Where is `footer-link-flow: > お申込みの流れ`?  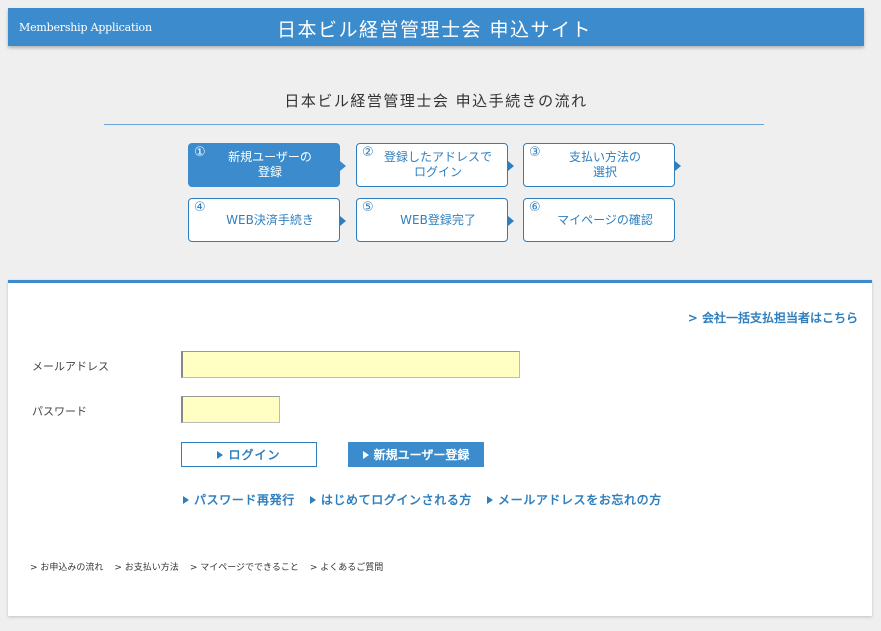
footer-link-flow: > お申込みの流れ is located at coordinates (66, 566).